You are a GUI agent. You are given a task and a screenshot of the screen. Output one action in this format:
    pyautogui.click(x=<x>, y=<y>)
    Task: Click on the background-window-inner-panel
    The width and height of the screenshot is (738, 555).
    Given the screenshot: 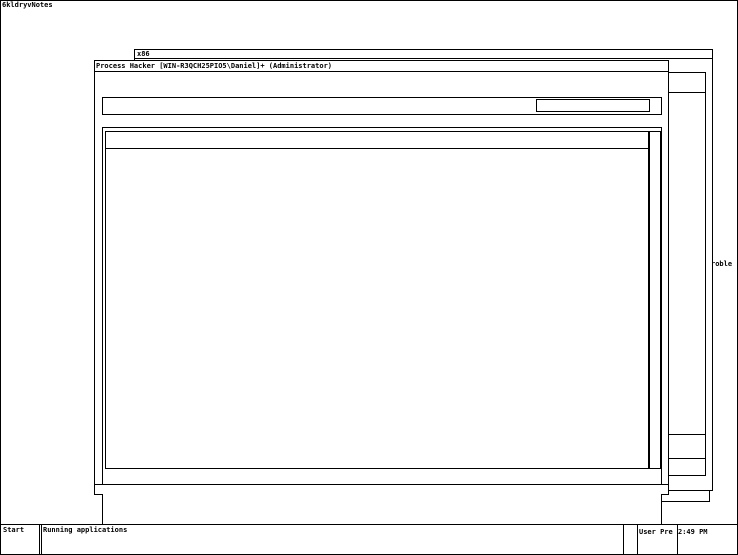 What is the action you would take?
    pyautogui.click(x=687, y=274)
    